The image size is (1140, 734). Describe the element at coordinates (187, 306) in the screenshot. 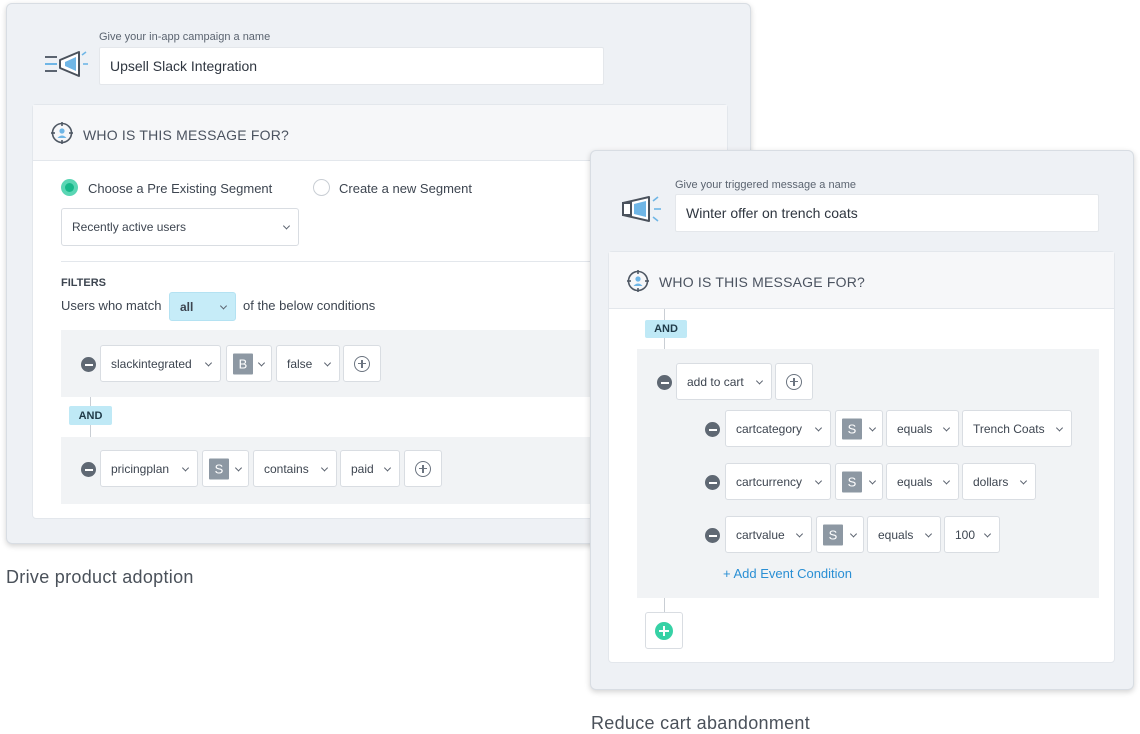

I see `match-select-value: all` at that location.